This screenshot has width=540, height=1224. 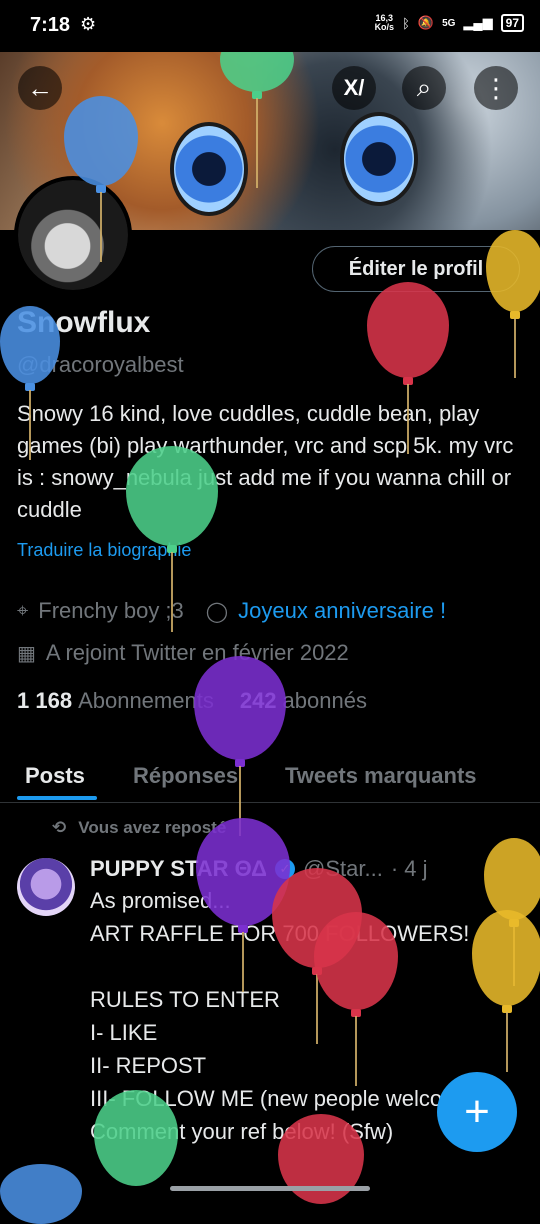 I want to click on profile-handle: @dracoroyalbest, so click(x=100, y=364).